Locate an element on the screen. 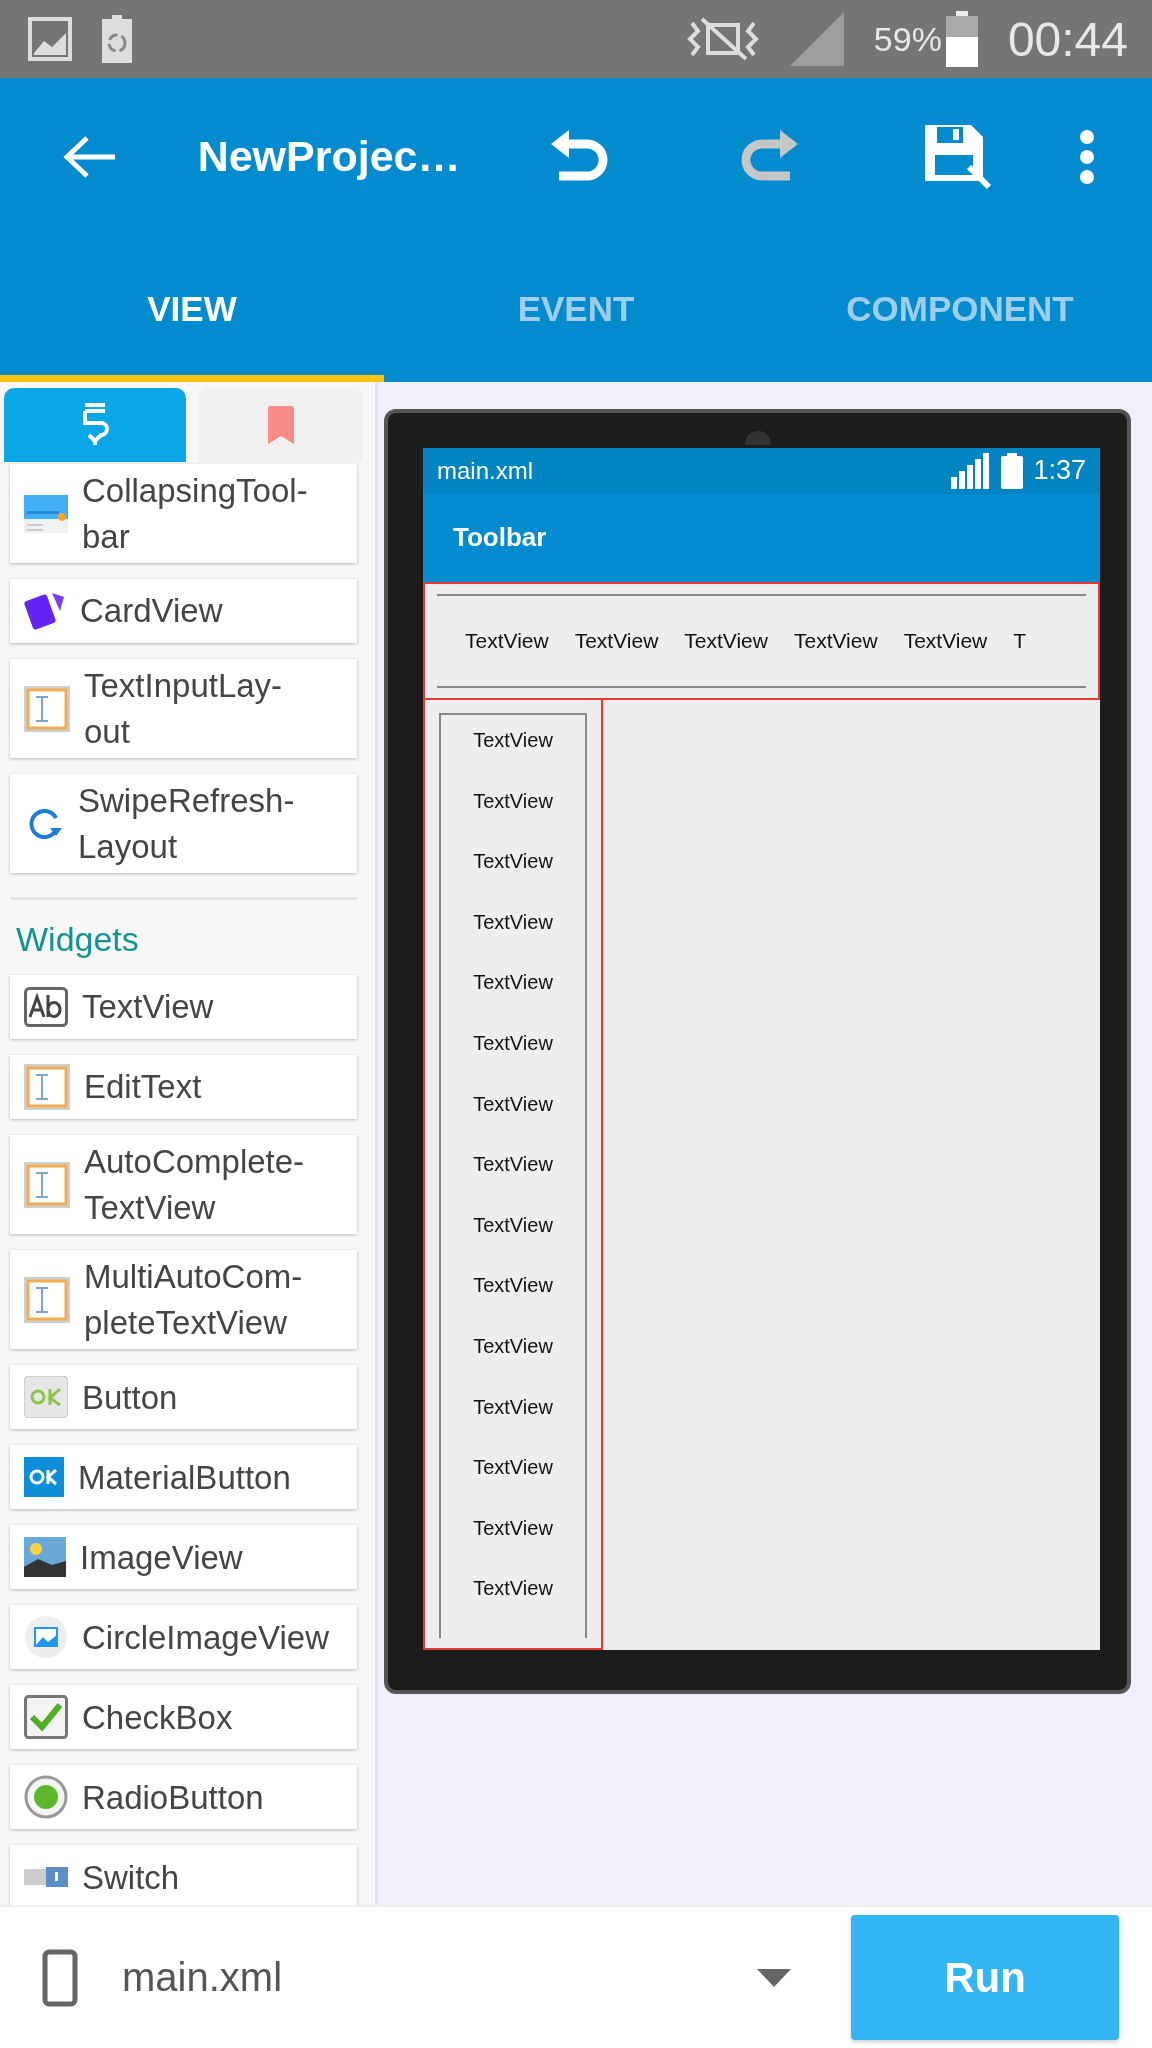 The image size is (1152, 2048). widget-item: CheckBox is located at coordinates (183, 1717).